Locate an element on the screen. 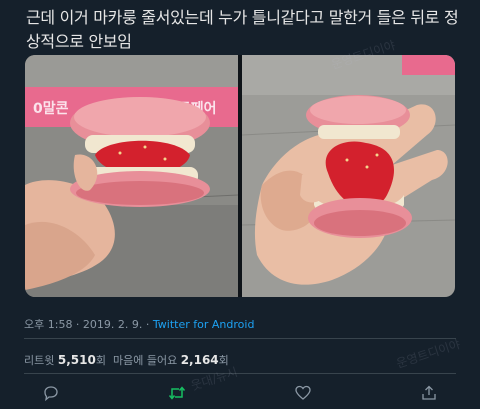 Image resolution: width=480 pixels, height=409 pixels. reply-button is located at coordinates (51, 393).